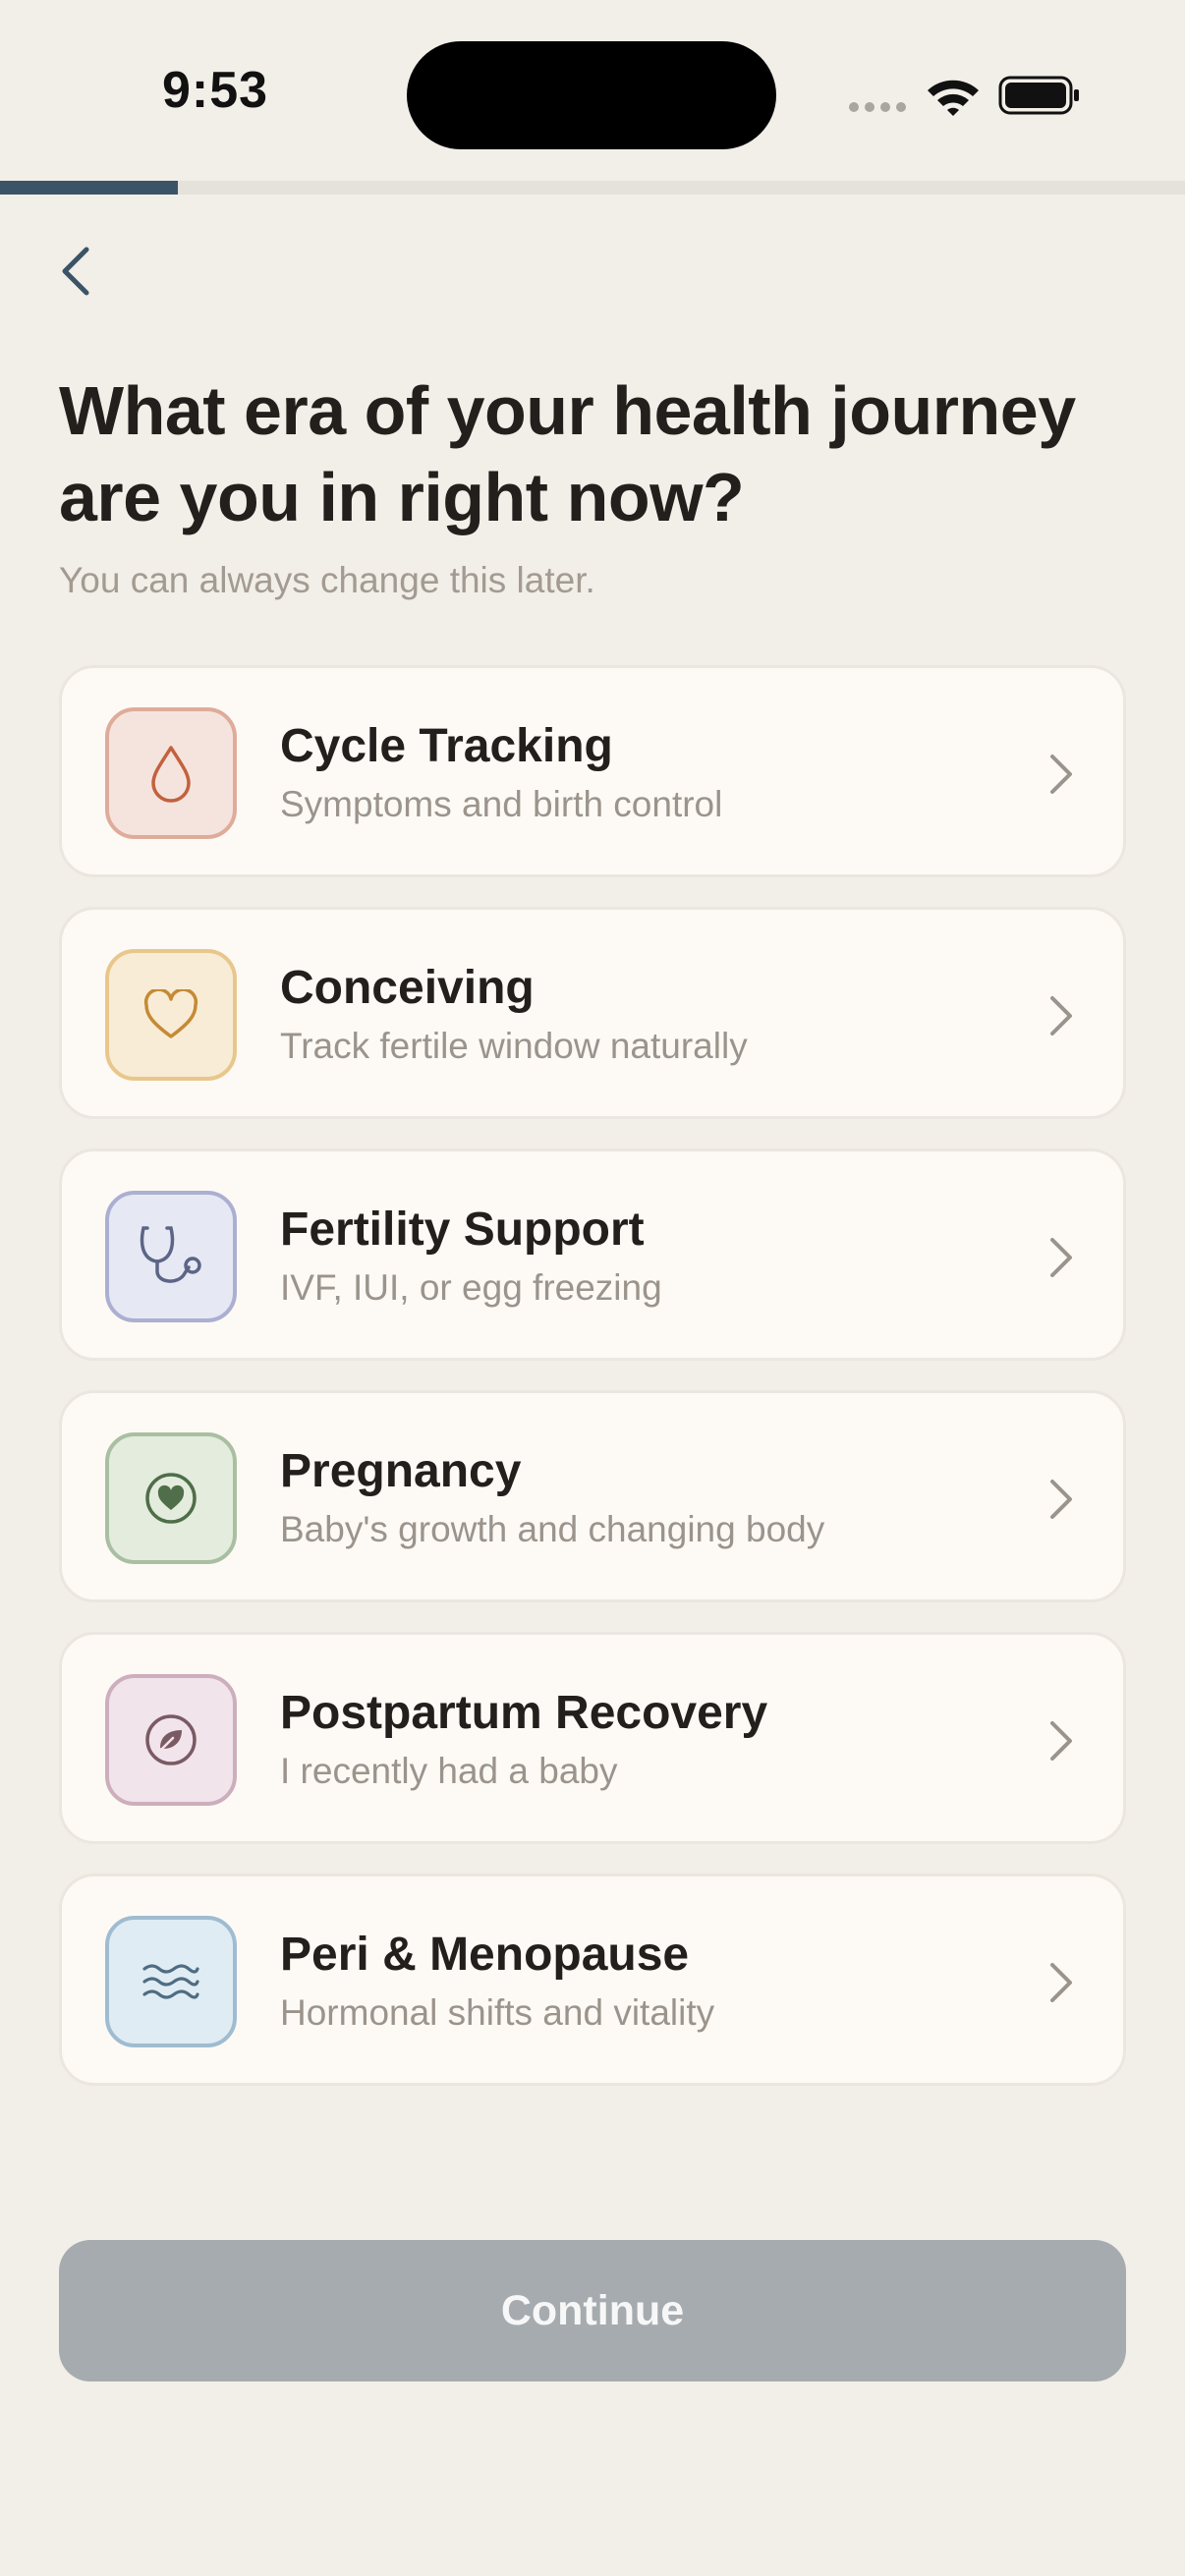 This screenshot has height=2576, width=1185. Describe the element at coordinates (592, 188) in the screenshot. I see `onboarding-progress-bar` at that location.